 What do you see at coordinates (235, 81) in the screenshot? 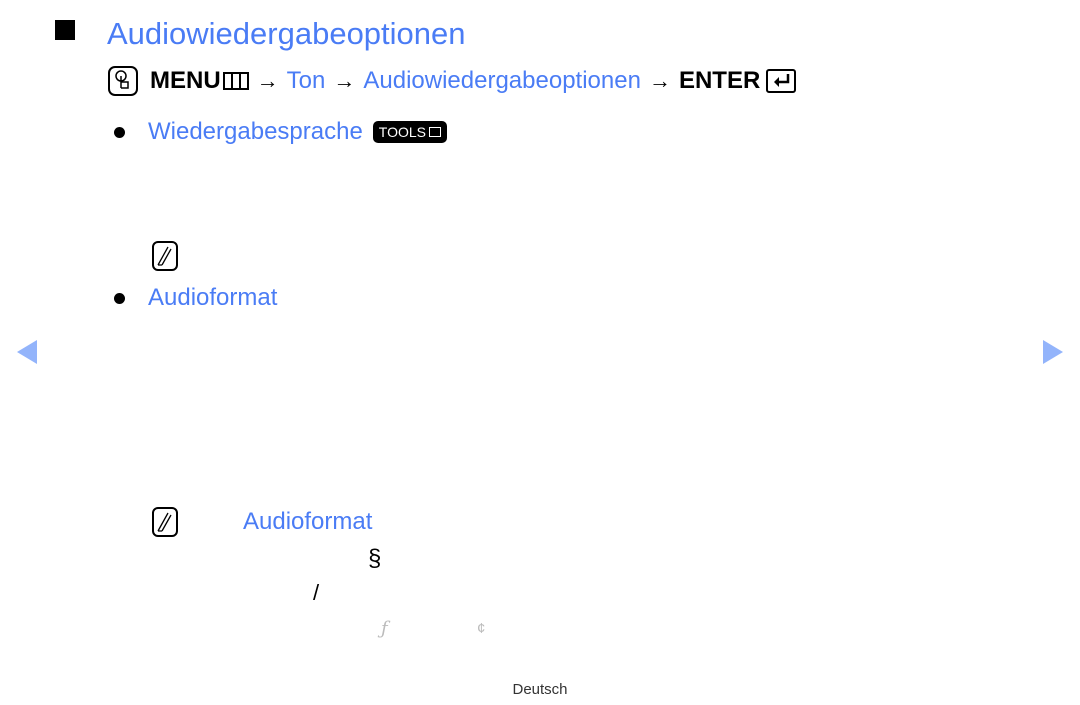
I see `menu-grid-icon` at bounding box center [235, 81].